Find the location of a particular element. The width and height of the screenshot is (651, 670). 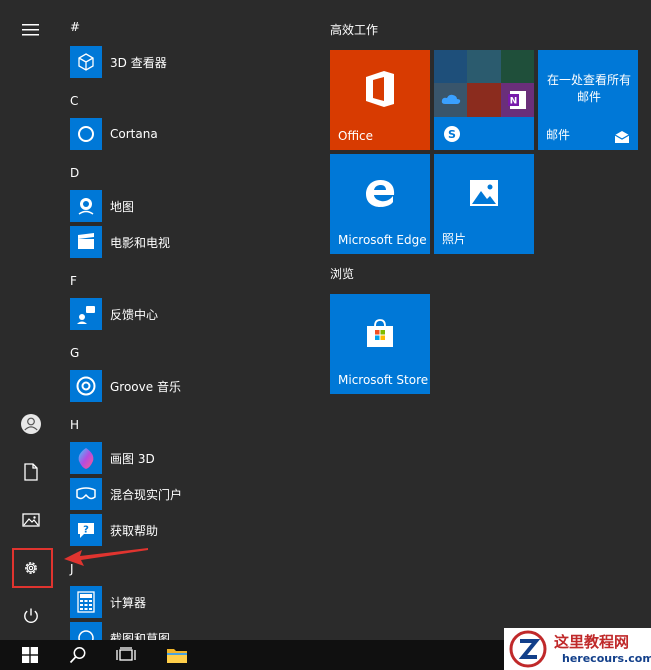

task-view-icon is located at coordinates (126, 654).